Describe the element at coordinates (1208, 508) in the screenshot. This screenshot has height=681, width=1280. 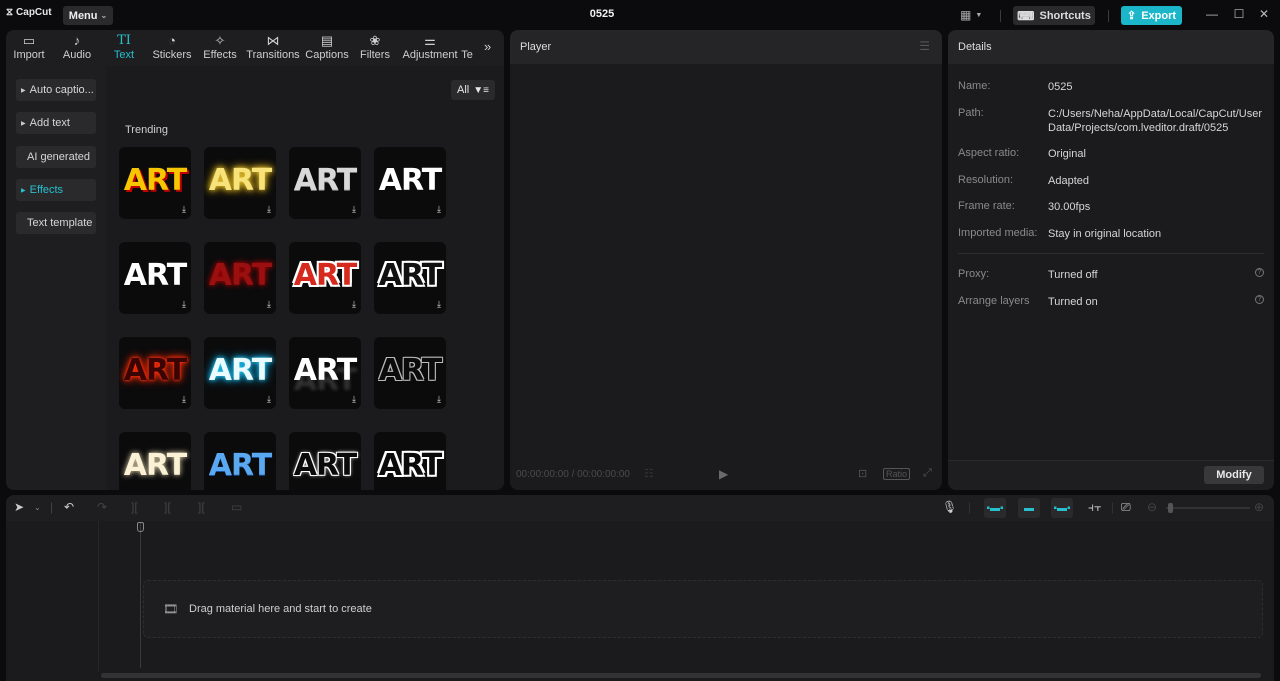
I see `timeline-zoom-slider` at that location.